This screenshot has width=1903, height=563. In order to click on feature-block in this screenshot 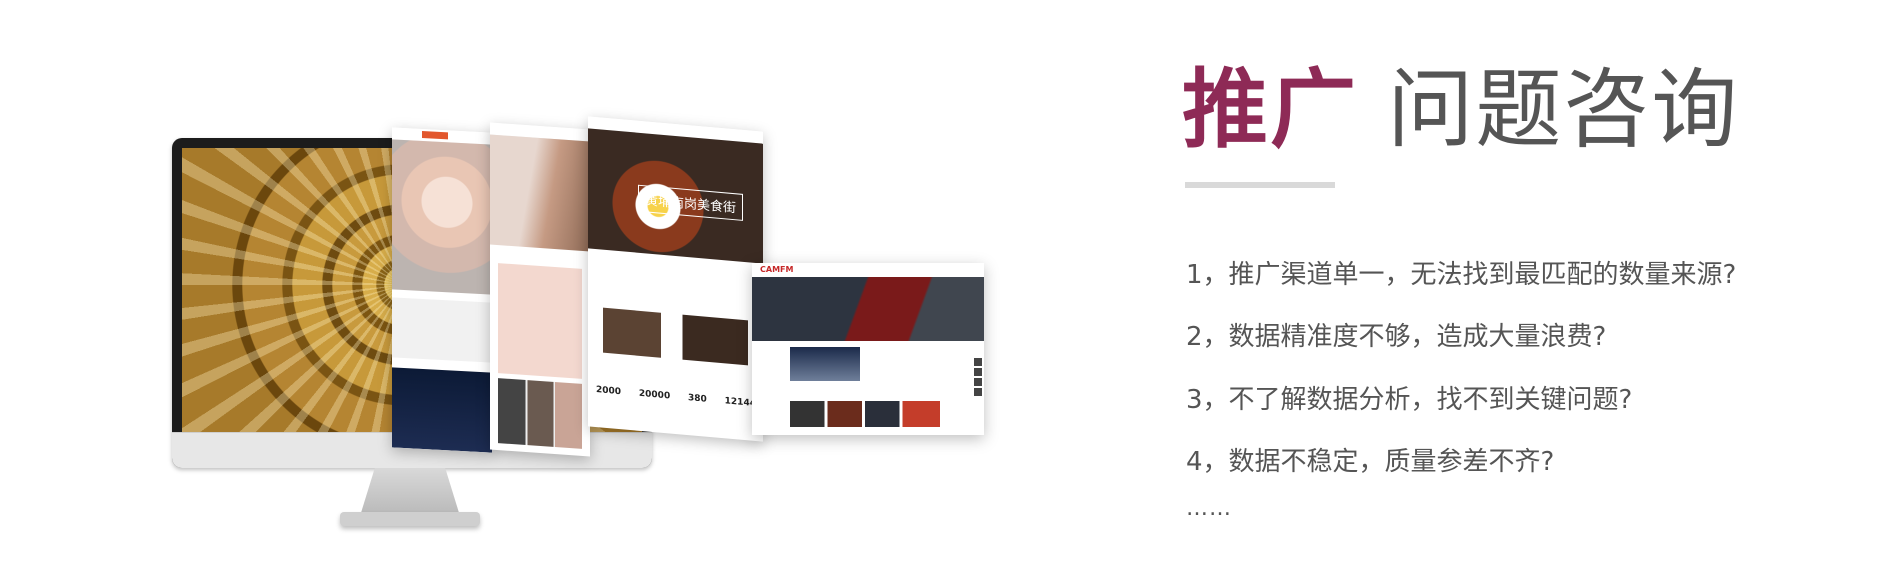, I will do `click(540, 321)`.